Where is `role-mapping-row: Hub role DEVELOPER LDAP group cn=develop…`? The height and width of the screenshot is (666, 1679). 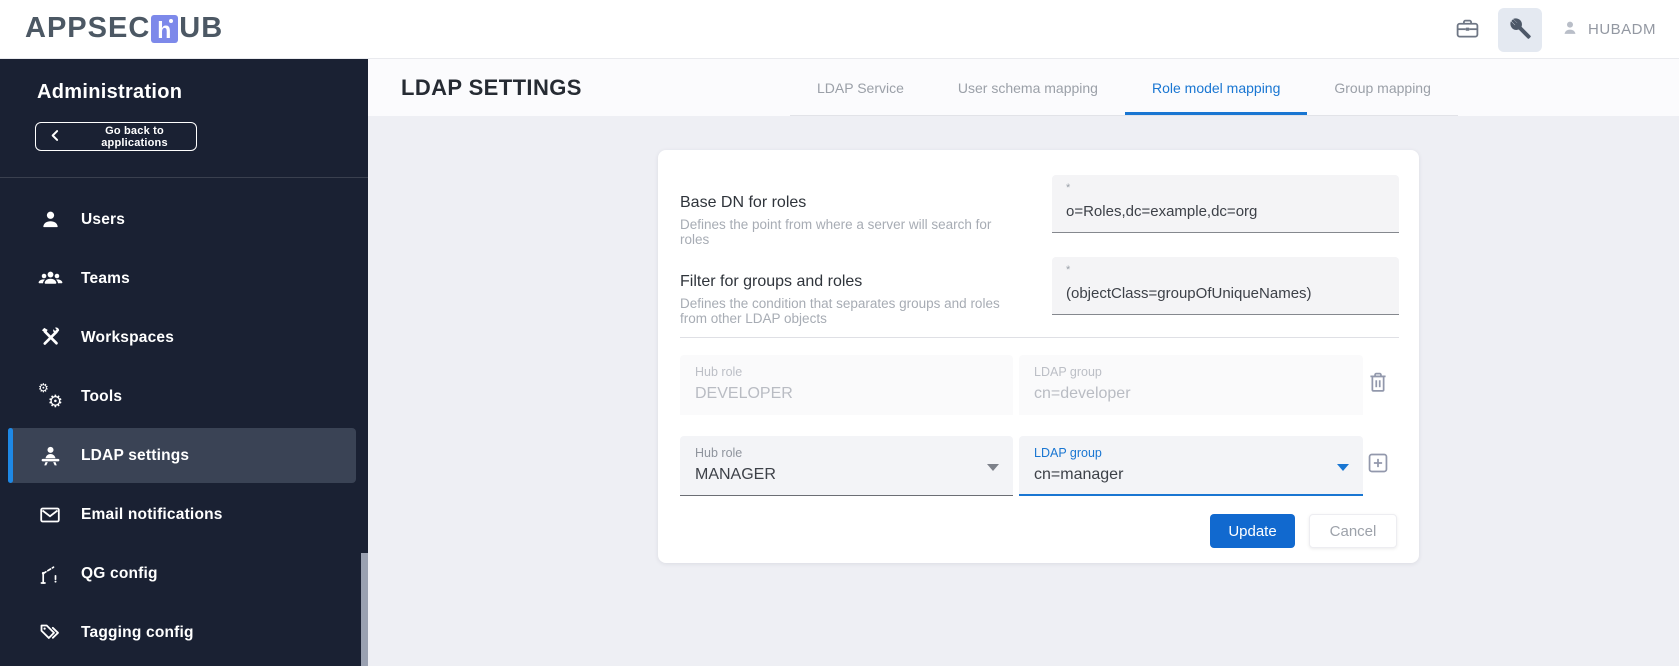
role-mapping-row: Hub role DEVELOPER LDAP group cn=develop… is located at coordinates (1021, 385).